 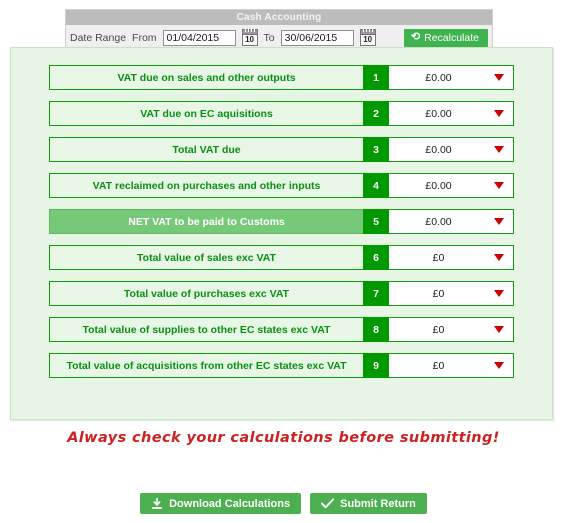 What do you see at coordinates (376, 185) in the screenshot?
I see `vat-row-number-badge: 4` at bounding box center [376, 185].